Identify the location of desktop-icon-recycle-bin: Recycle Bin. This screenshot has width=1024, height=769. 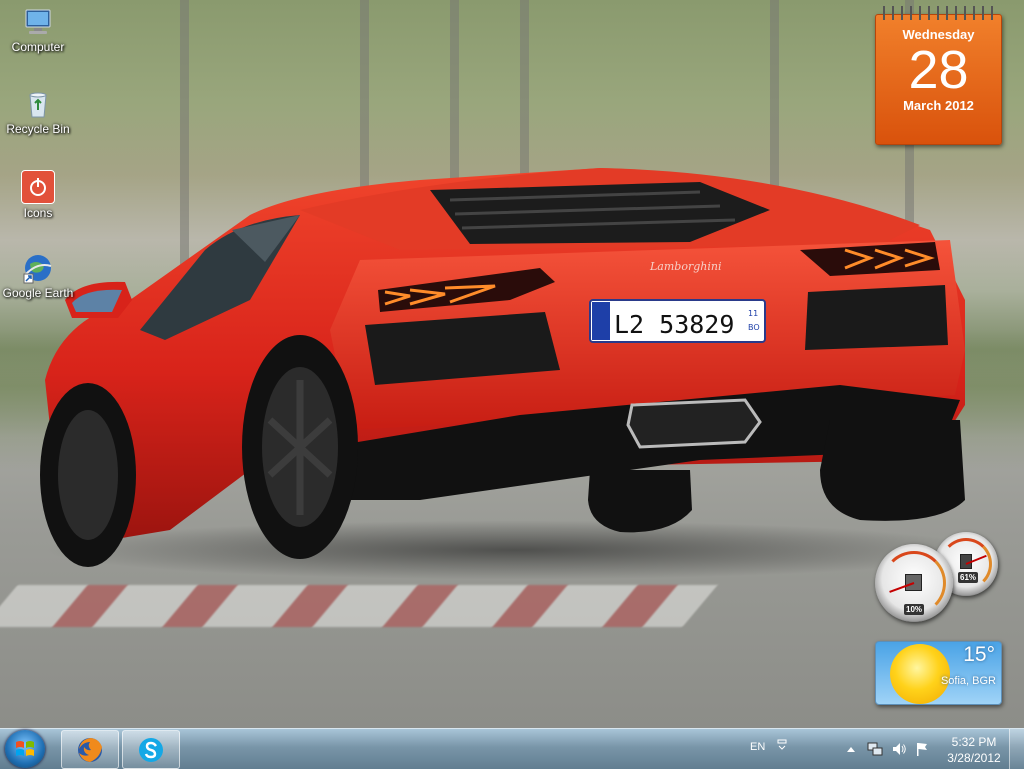
(38, 112).